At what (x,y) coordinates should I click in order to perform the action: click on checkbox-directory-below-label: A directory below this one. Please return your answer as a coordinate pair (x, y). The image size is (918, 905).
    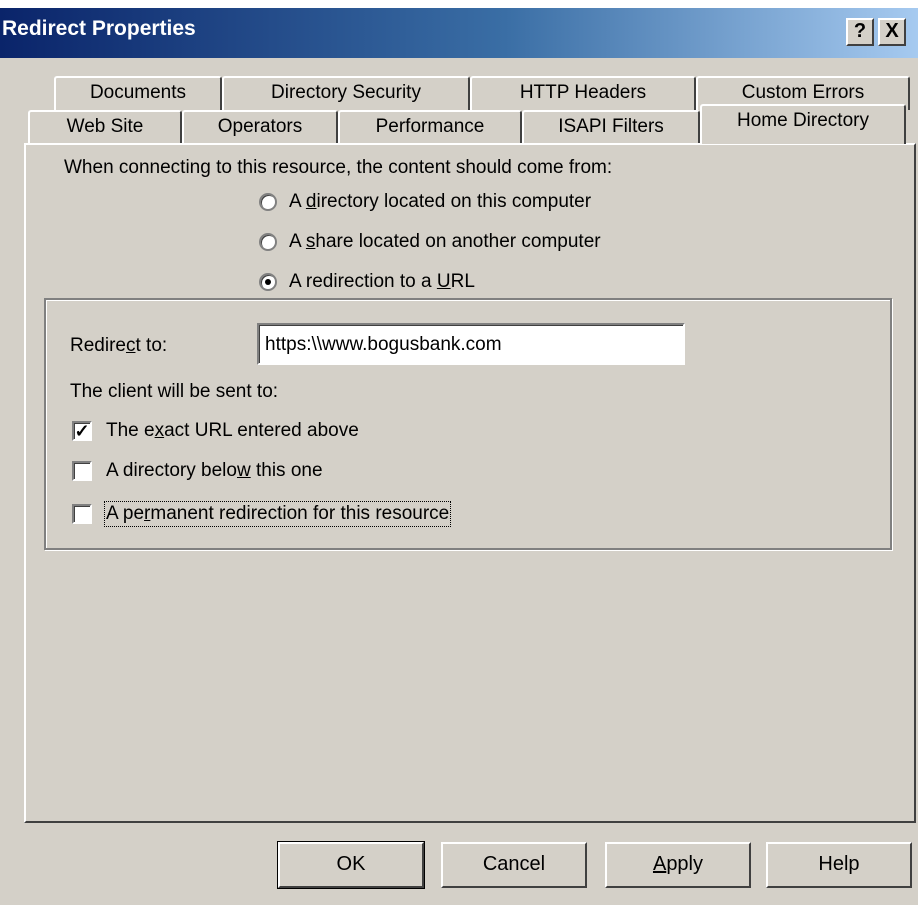
    Looking at the image, I should click on (214, 471).